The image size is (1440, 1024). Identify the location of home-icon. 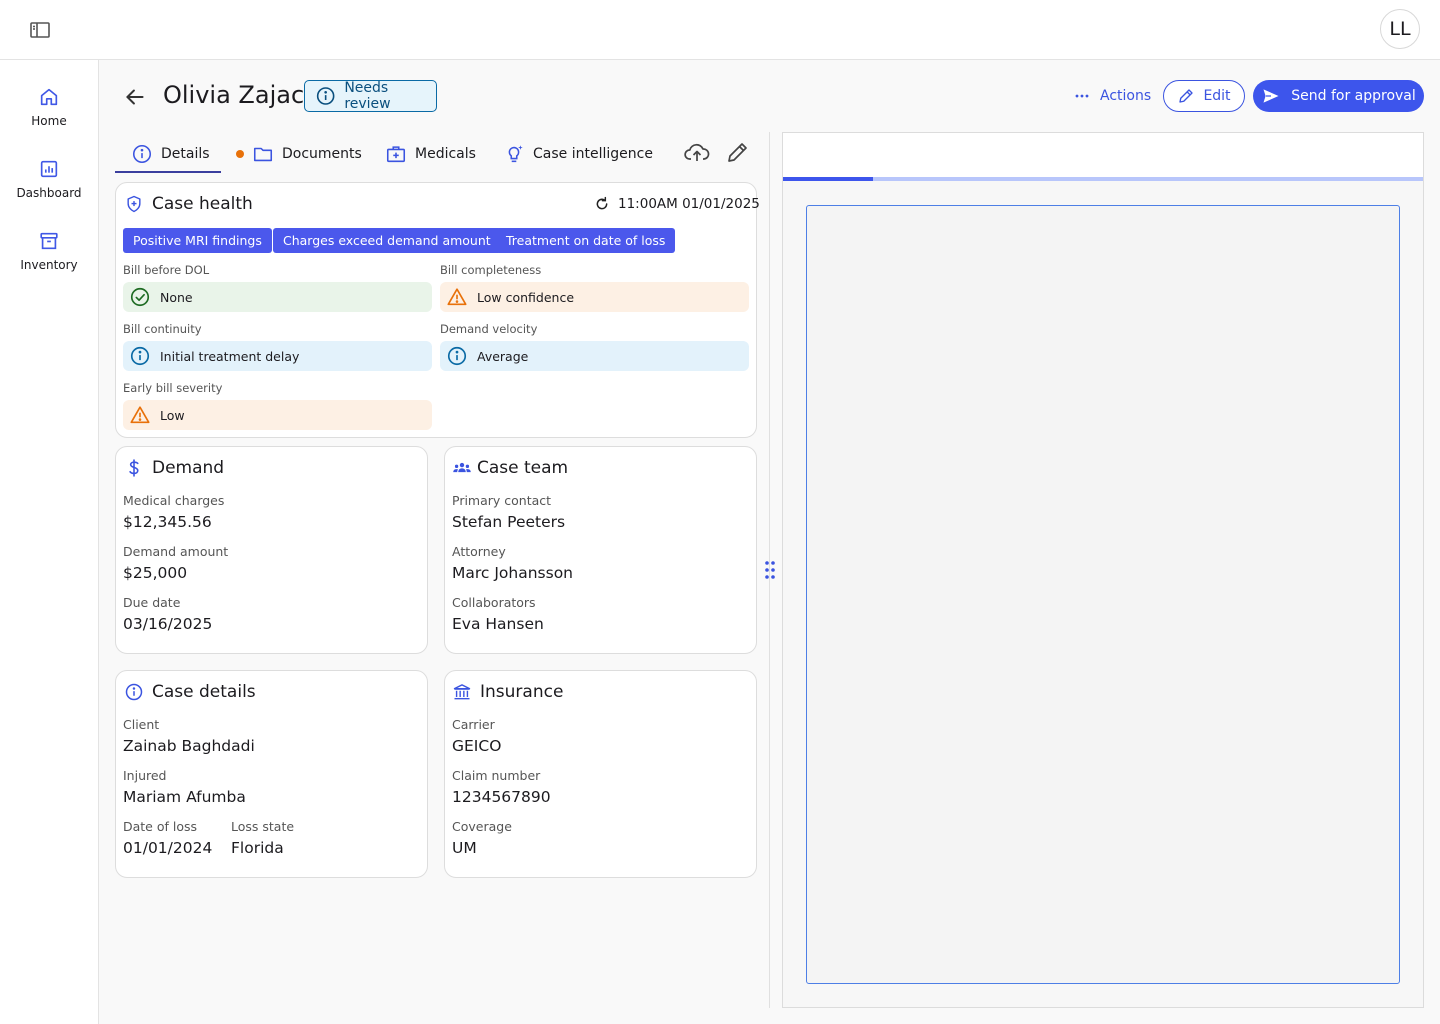
(49, 97).